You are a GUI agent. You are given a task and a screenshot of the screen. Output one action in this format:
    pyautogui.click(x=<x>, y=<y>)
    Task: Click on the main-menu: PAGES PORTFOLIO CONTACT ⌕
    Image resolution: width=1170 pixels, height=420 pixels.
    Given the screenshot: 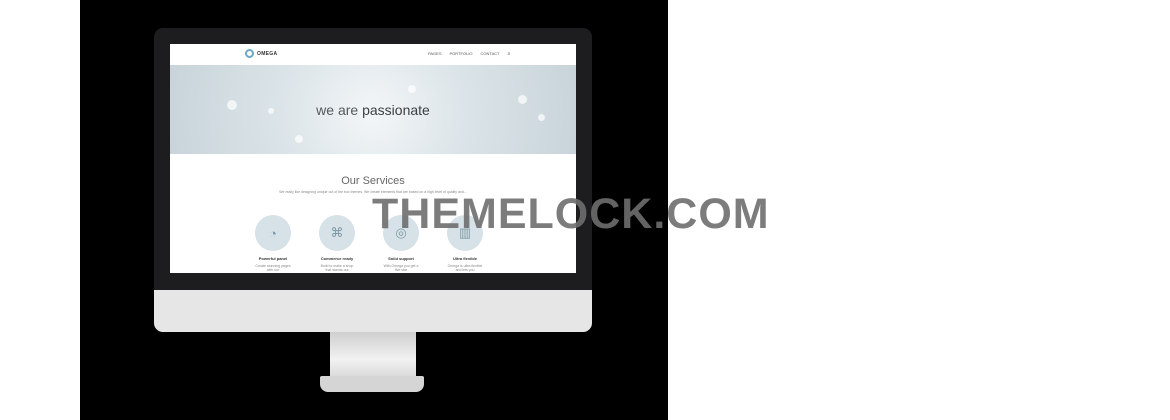 What is the action you would take?
    pyautogui.click(x=469, y=54)
    